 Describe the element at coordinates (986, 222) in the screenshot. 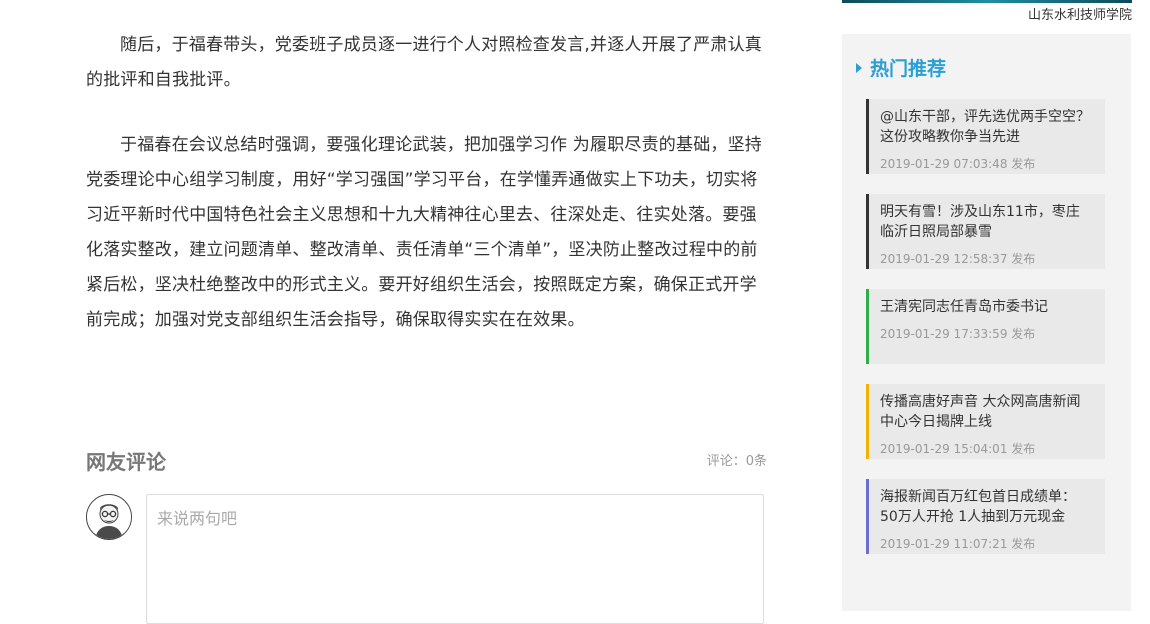

I see `news-title: 明天有雪！涉及山东11市，枣庄临沂日照局部暴雪` at that location.